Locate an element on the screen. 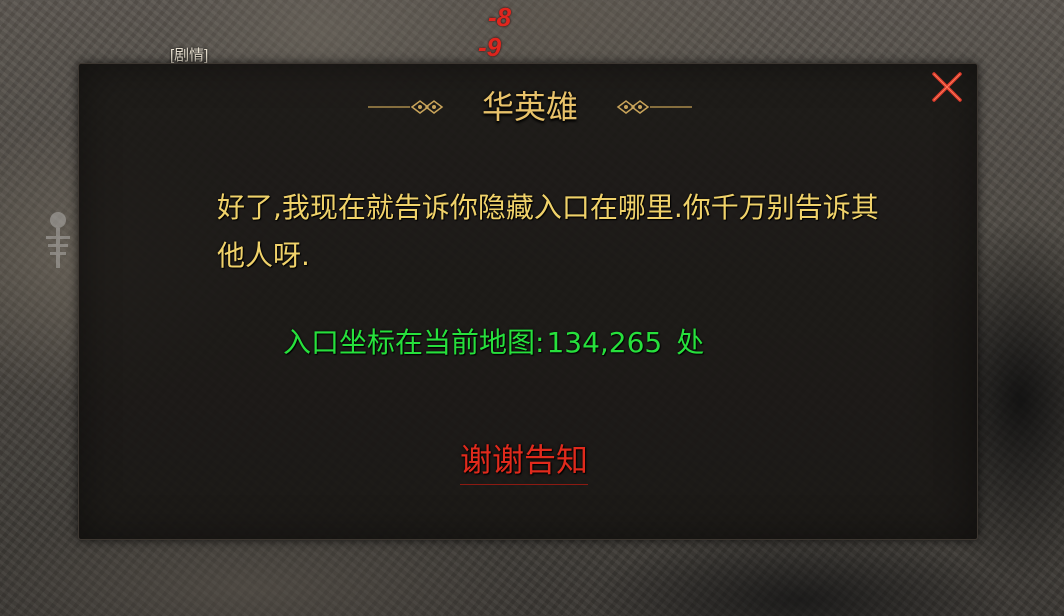 This screenshot has width=1064, height=616. close-icon is located at coordinates (947, 87).